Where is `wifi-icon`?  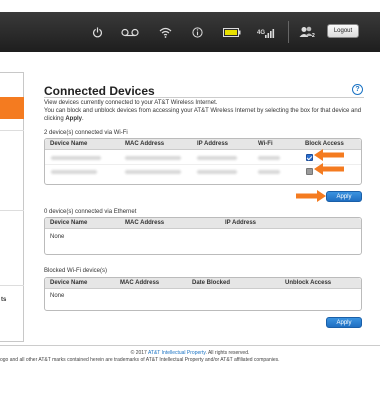
wifi-icon is located at coordinates (165, 32).